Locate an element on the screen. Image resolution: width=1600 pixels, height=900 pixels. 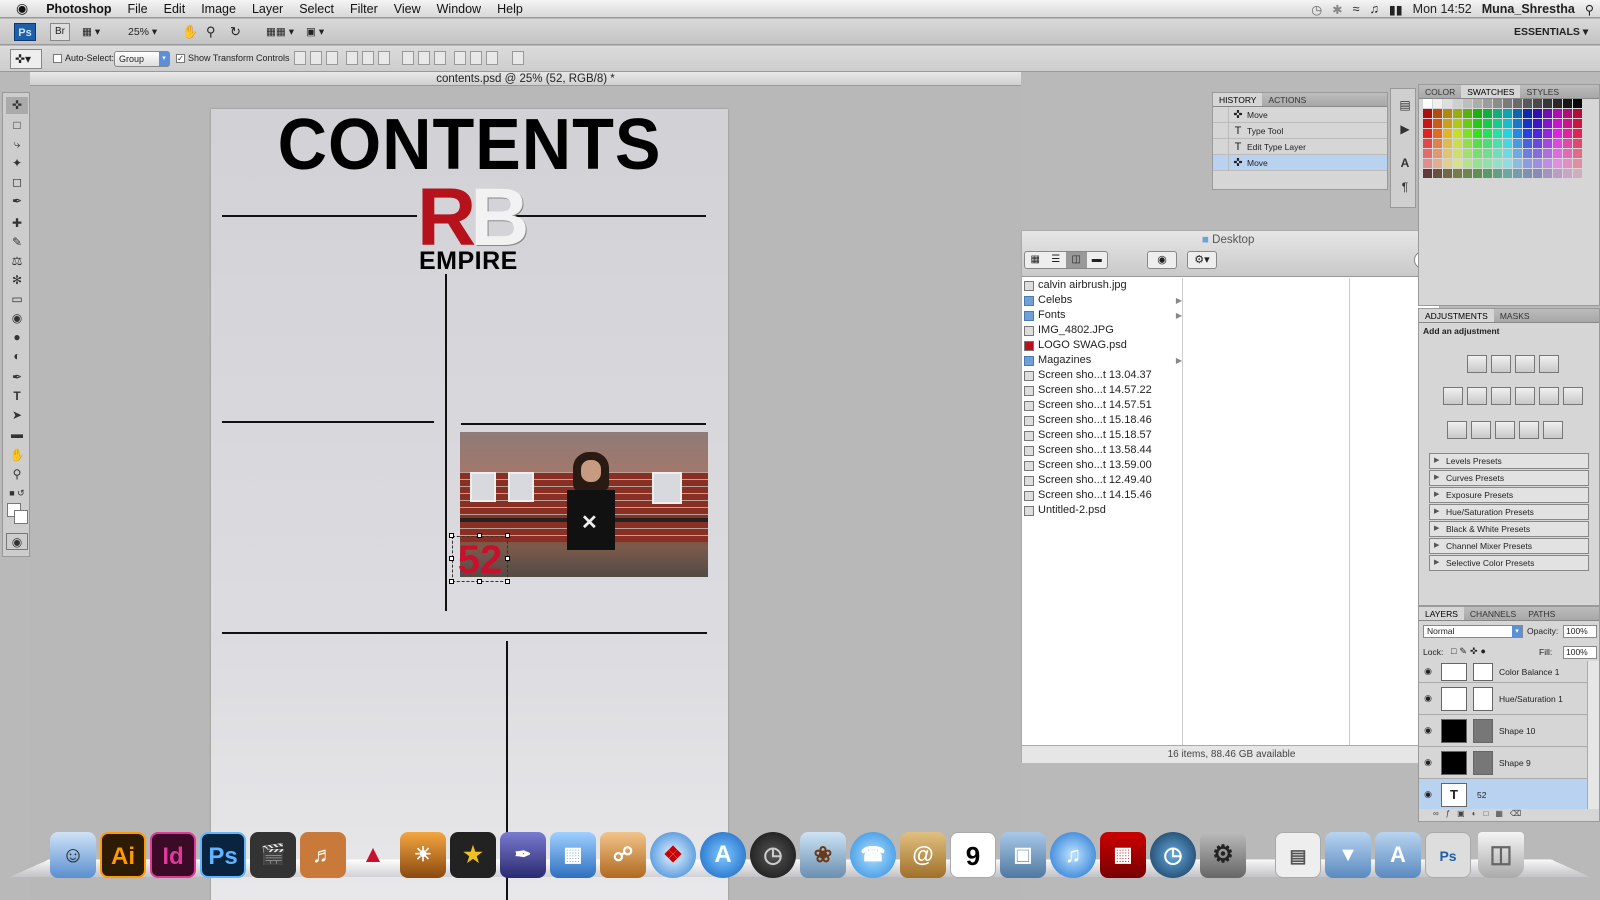
blend-mode-dropdown: Normal ▾ is located at coordinates (1473, 631).